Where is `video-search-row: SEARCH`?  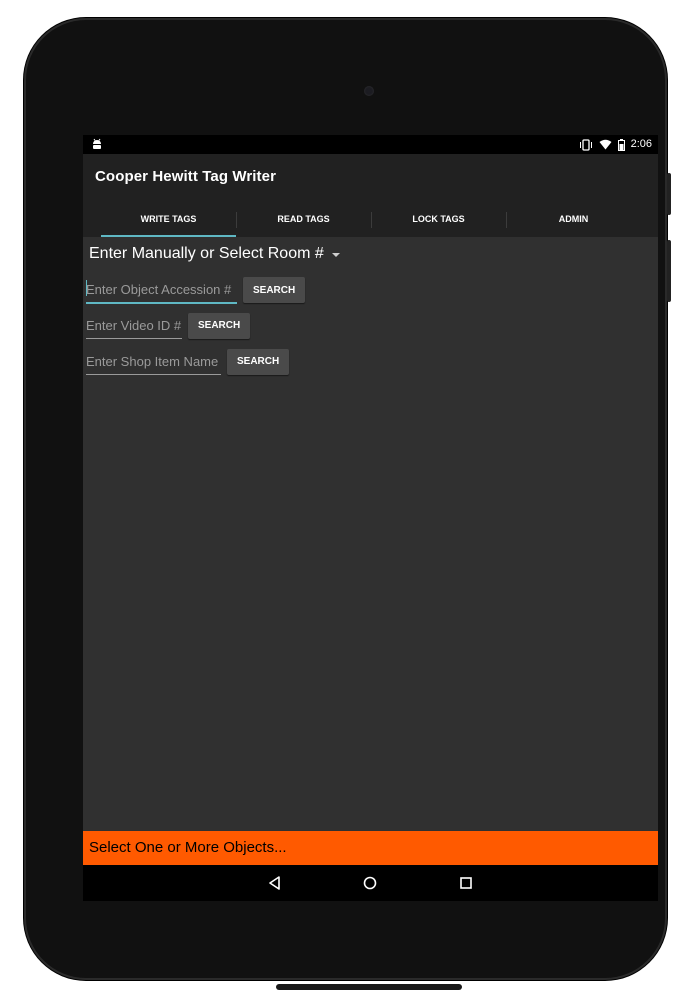 video-search-row: SEARCH is located at coordinates (168, 325).